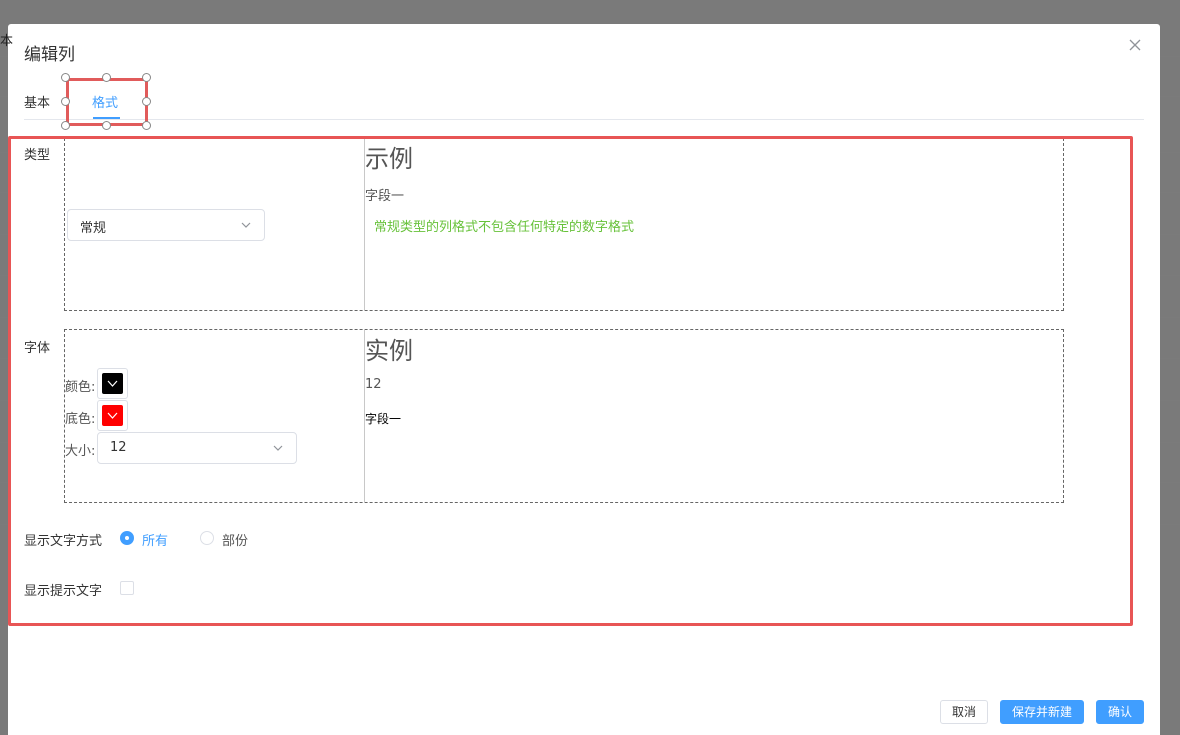  I want to click on save-and-new-button: 保存并新建, so click(1042, 712).